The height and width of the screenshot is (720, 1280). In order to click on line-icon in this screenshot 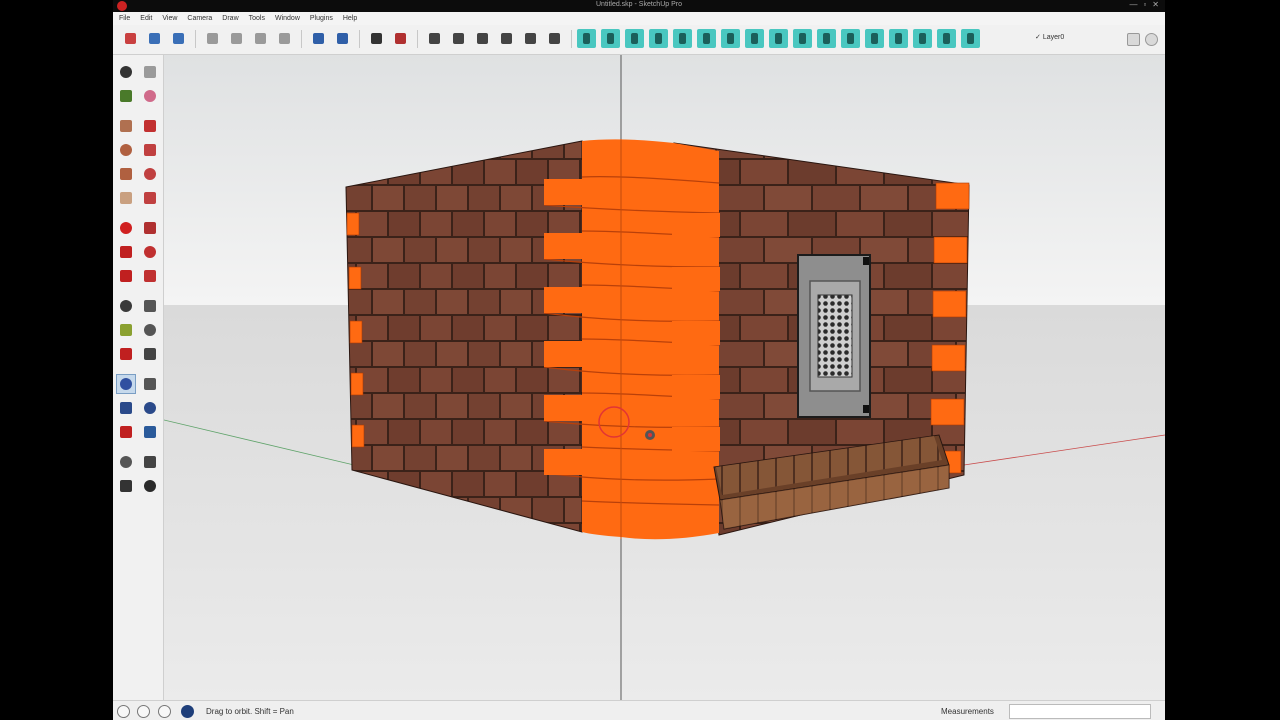, I will do `click(150, 126)`.